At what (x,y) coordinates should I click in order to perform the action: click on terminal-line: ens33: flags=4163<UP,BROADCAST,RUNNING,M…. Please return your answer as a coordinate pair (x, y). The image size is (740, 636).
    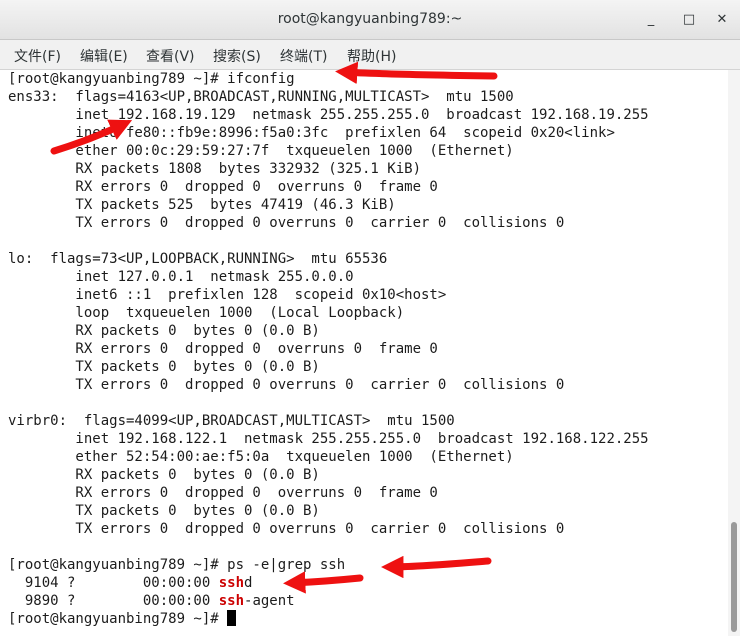
    Looking at the image, I should click on (261, 97).